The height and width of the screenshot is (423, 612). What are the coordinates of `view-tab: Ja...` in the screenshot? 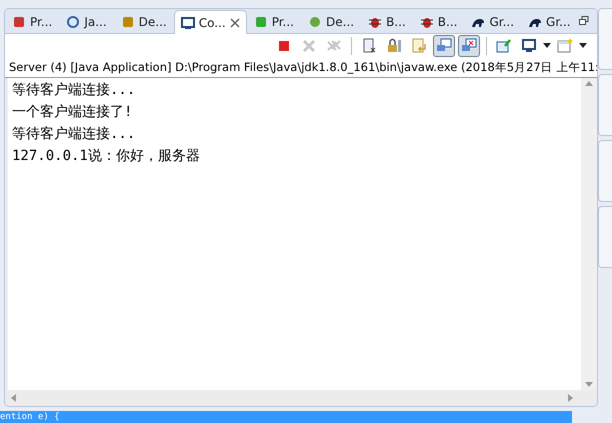 It's located at (86, 21).